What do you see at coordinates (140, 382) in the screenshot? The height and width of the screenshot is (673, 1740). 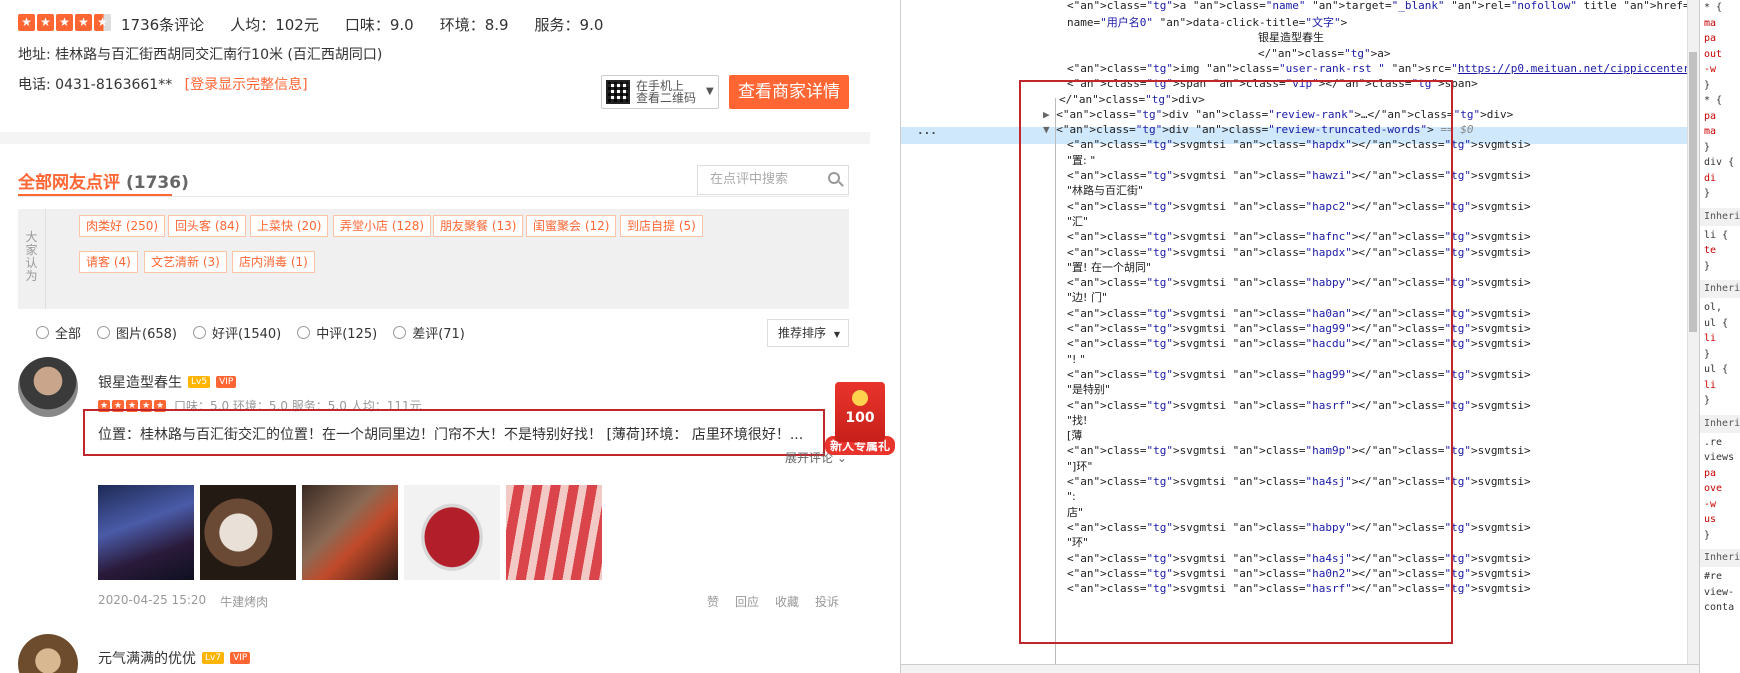 I see `user-name: 银星造型春生` at bounding box center [140, 382].